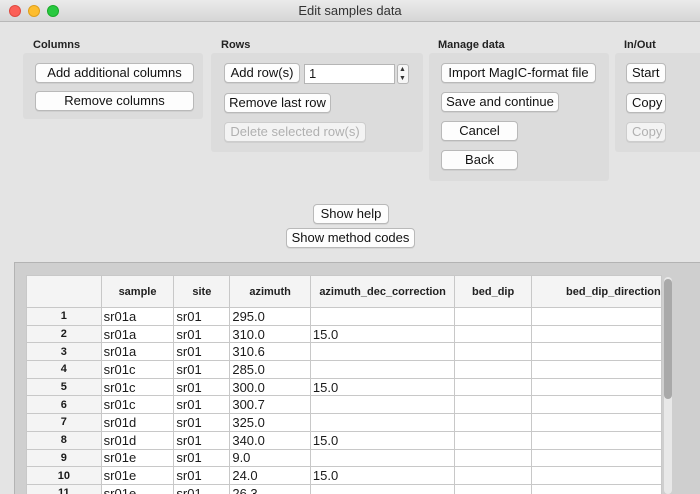 This screenshot has width=700, height=494. Describe the element at coordinates (64, 334) in the screenshot. I see `row-header: 2` at that location.